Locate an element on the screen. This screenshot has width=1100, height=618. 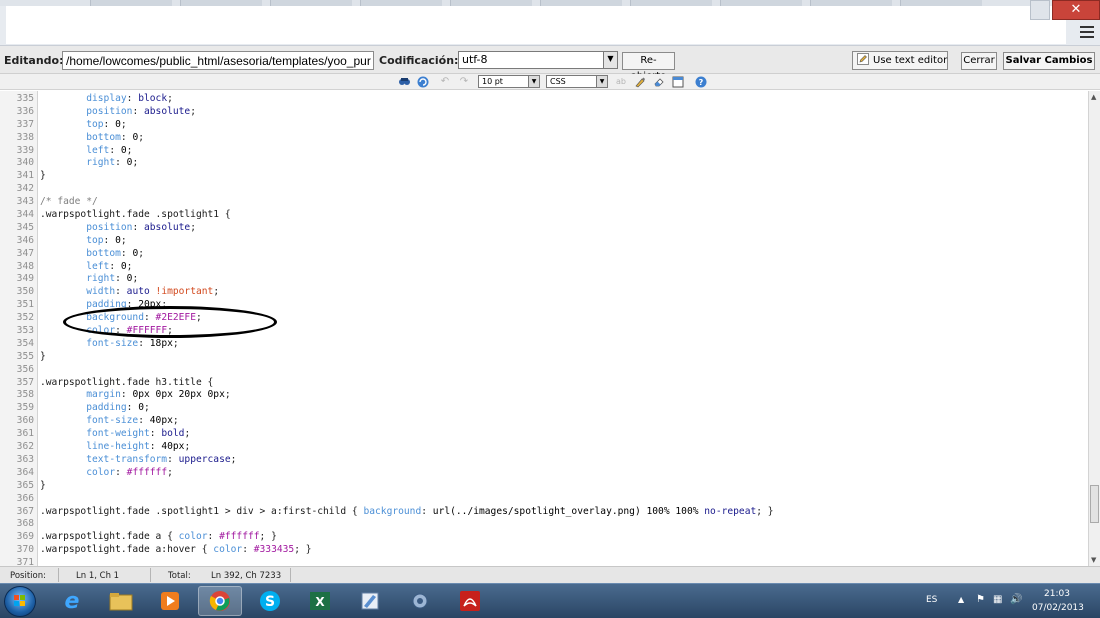
code-line: 336 position: absolute; is located at coordinates (544, 112).